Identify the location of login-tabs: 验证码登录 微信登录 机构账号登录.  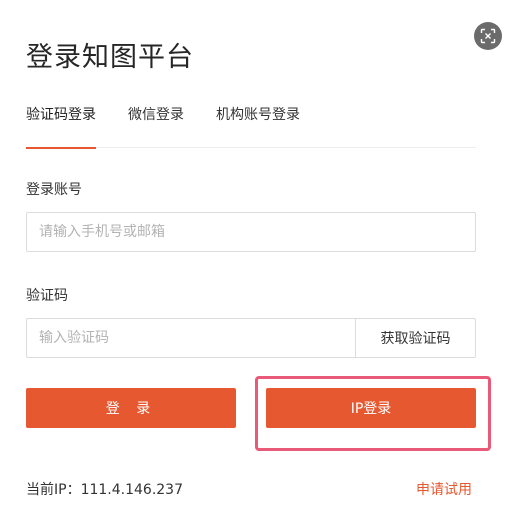
(251, 125).